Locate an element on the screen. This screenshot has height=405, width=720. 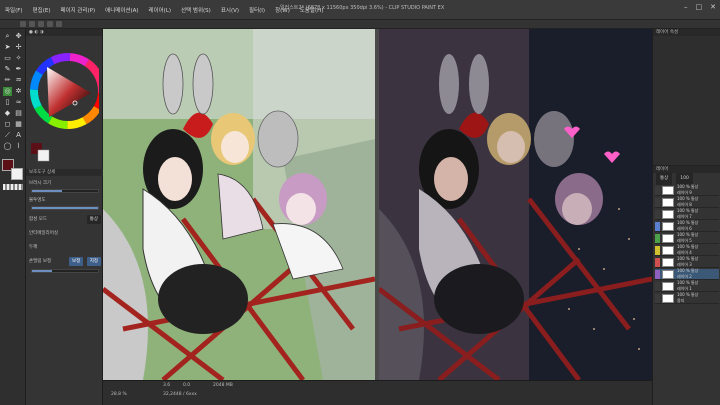
maximize-button: □ is located at coordinates (699, 7).